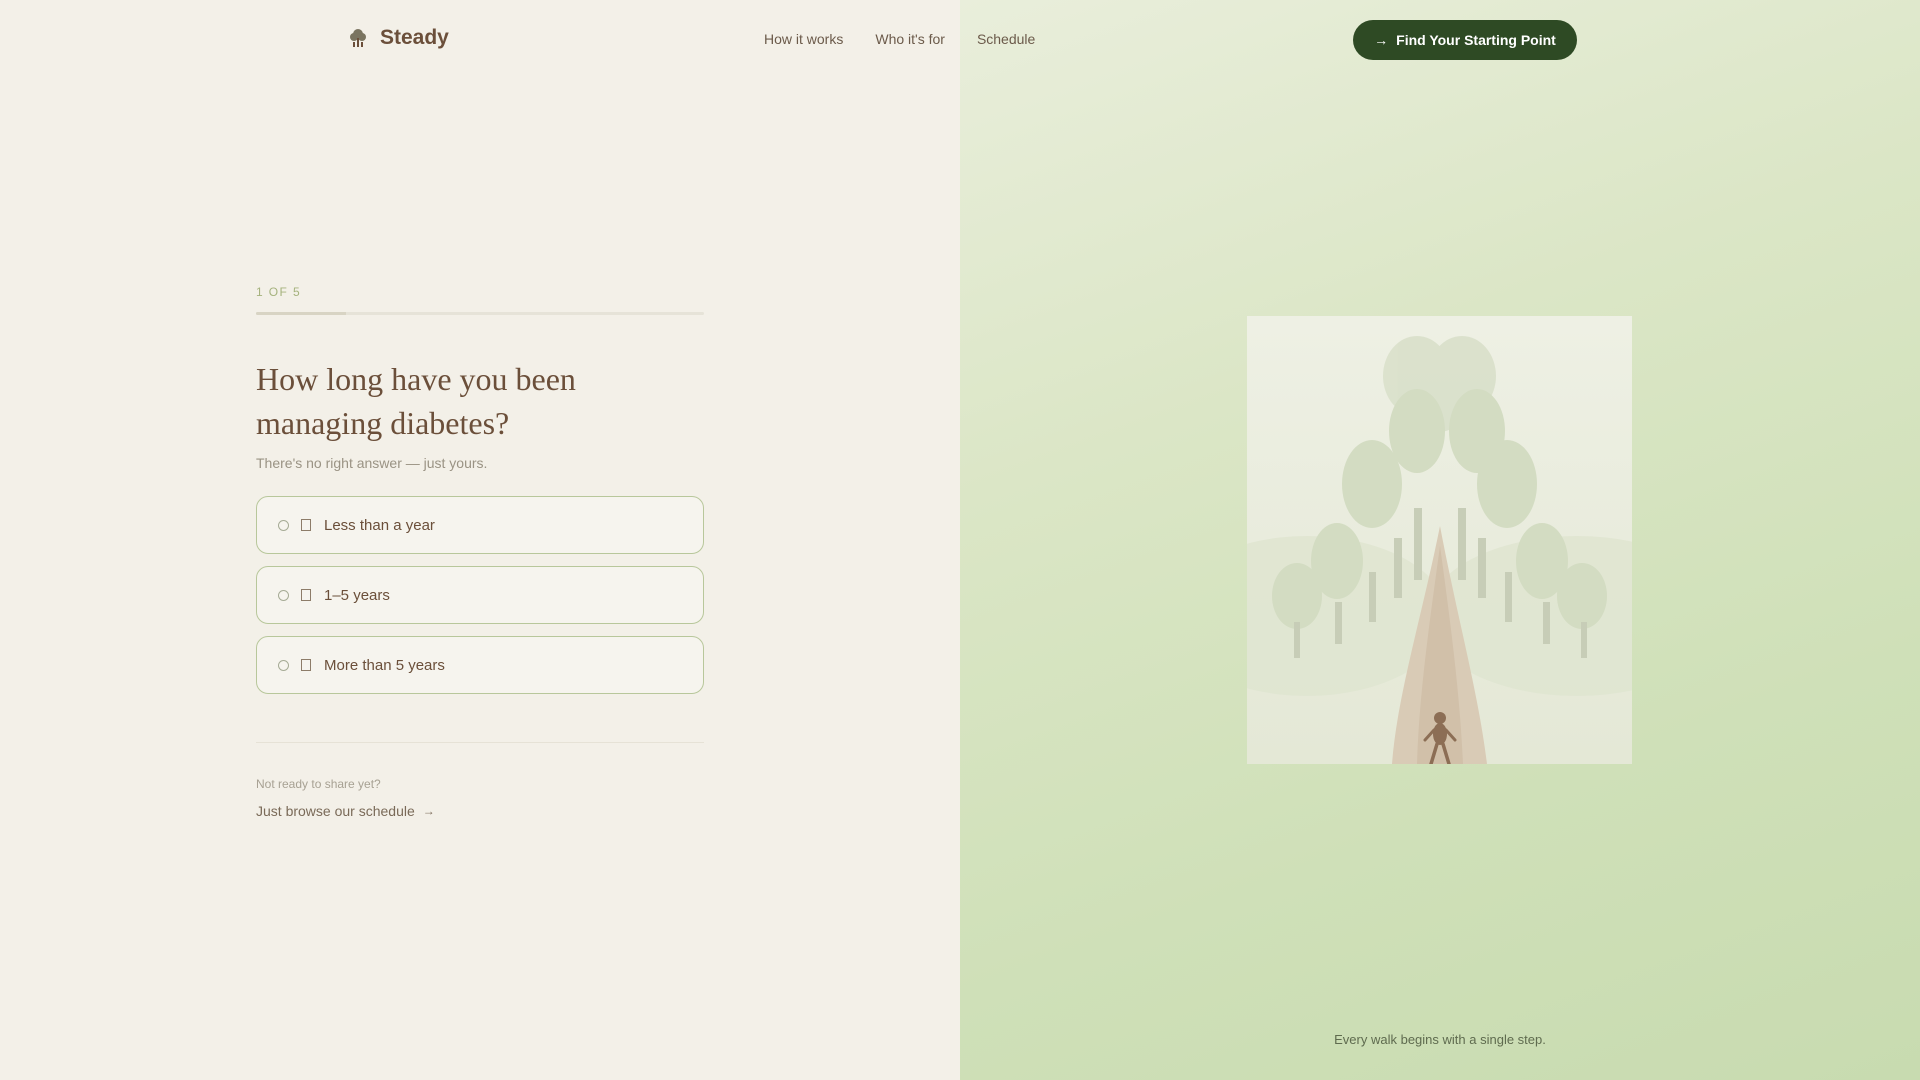 The height and width of the screenshot is (1080, 1920). I want to click on section-divider, so click(480, 742).